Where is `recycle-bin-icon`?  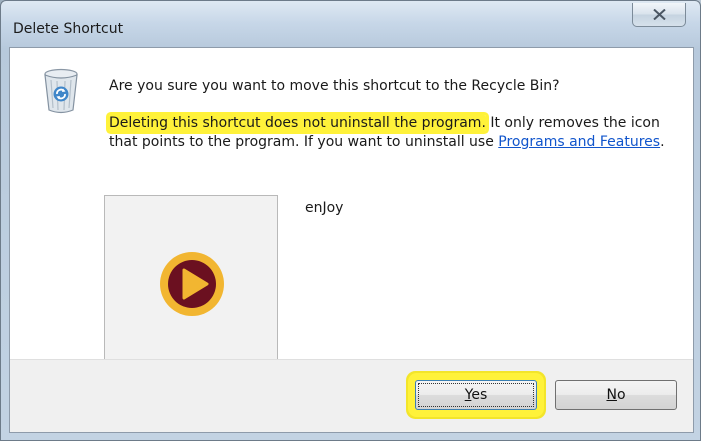
recycle-bin-icon is located at coordinates (61, 91).